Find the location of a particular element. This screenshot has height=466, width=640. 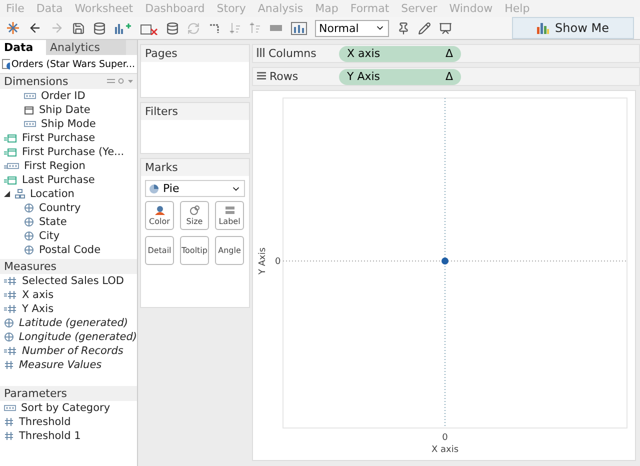

data-point is located at coordinates (445, 261).